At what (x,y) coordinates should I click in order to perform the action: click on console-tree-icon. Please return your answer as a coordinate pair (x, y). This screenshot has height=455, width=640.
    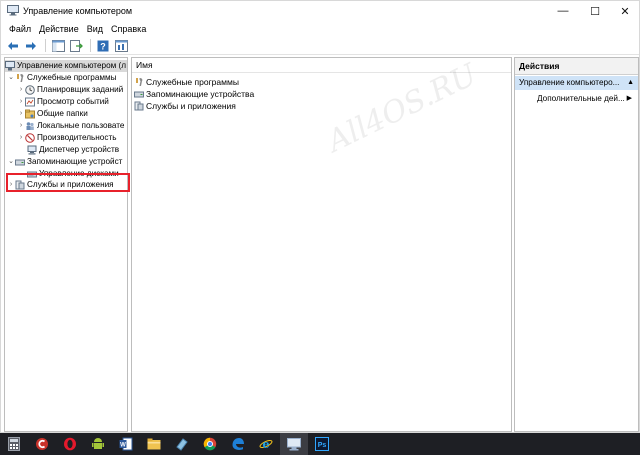
    Looking at the image, I should click on (58, 45).